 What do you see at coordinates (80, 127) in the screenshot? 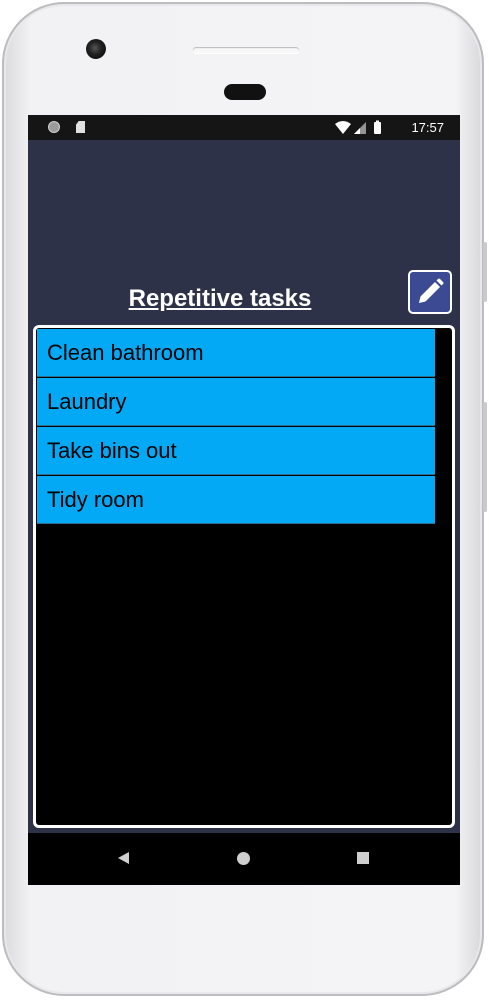
I see `sd-card-icon` at bounding box center [80, 127].